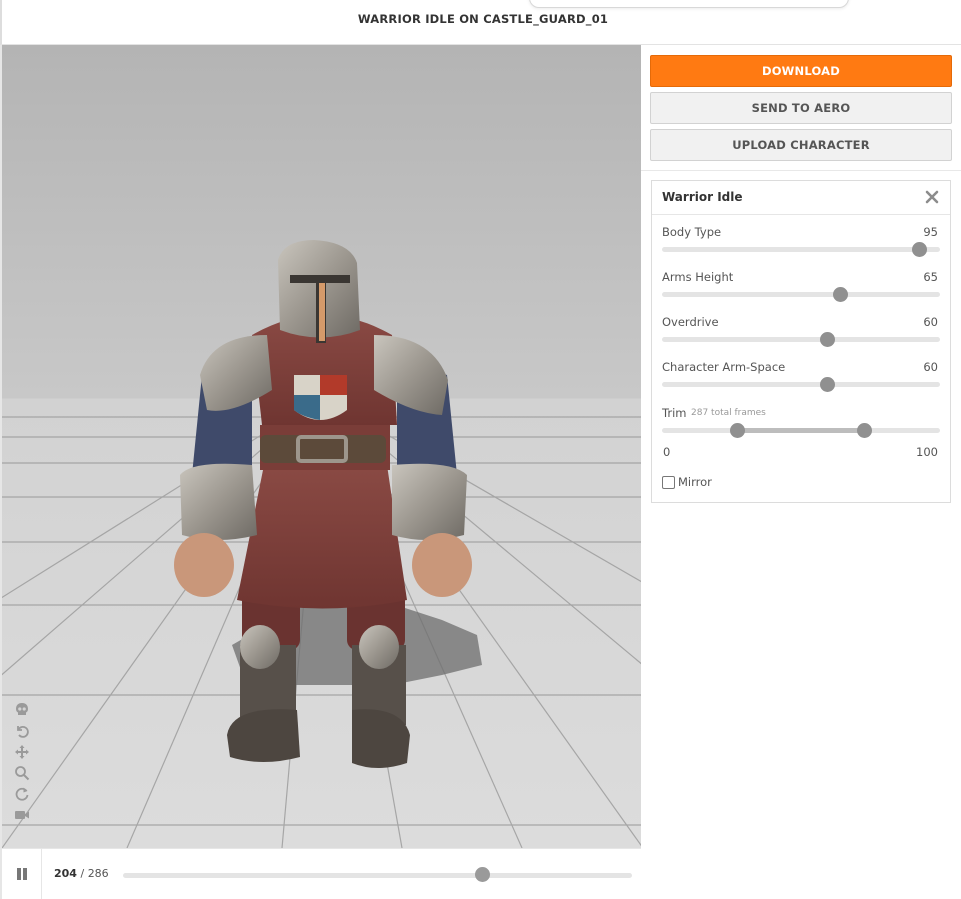  What do you see at coordinates (698, 277) in the screenshot?
I see `param-label: Arms Height` at bounding box center [698, 277].